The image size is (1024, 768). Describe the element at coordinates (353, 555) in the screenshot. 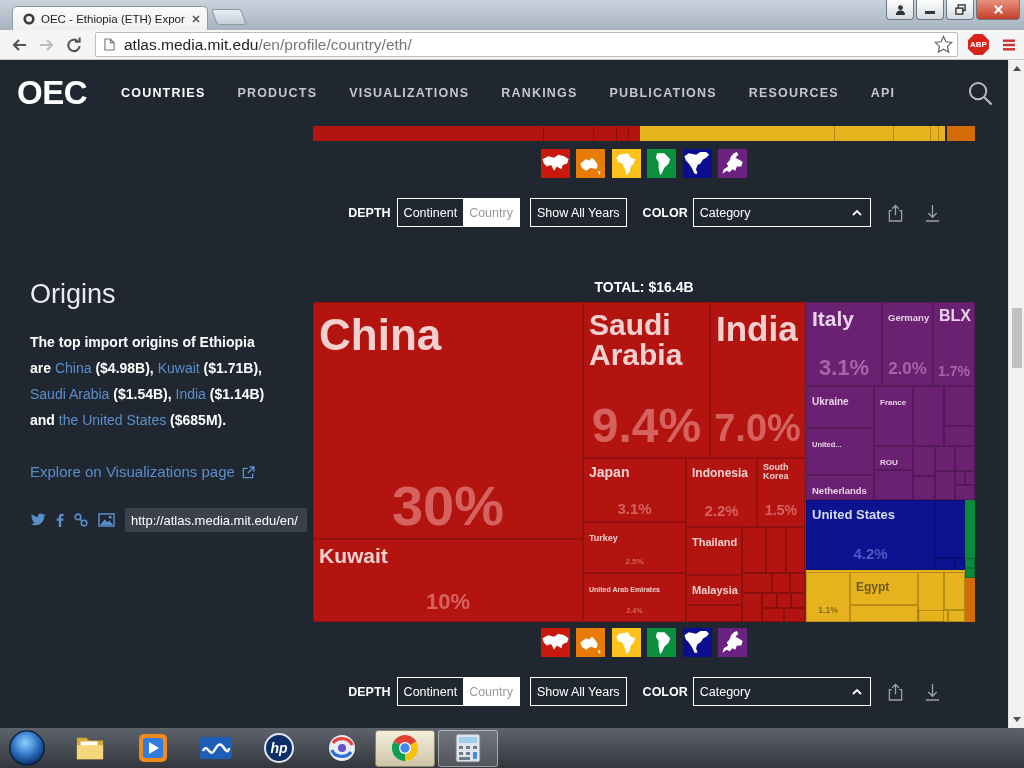

I see `tile-label: Kuwait` at that location.